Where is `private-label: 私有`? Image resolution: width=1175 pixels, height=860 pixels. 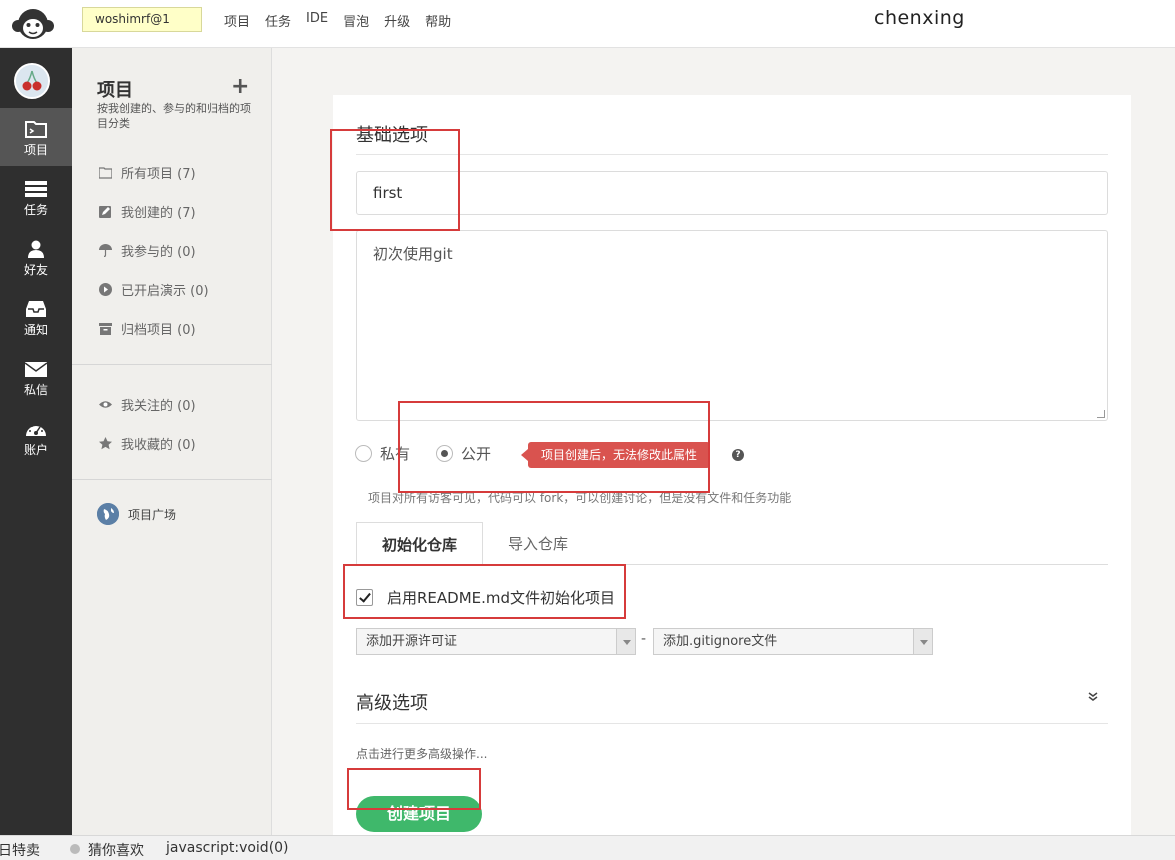 private-label: 私有 is located at coordinates (395, 454).